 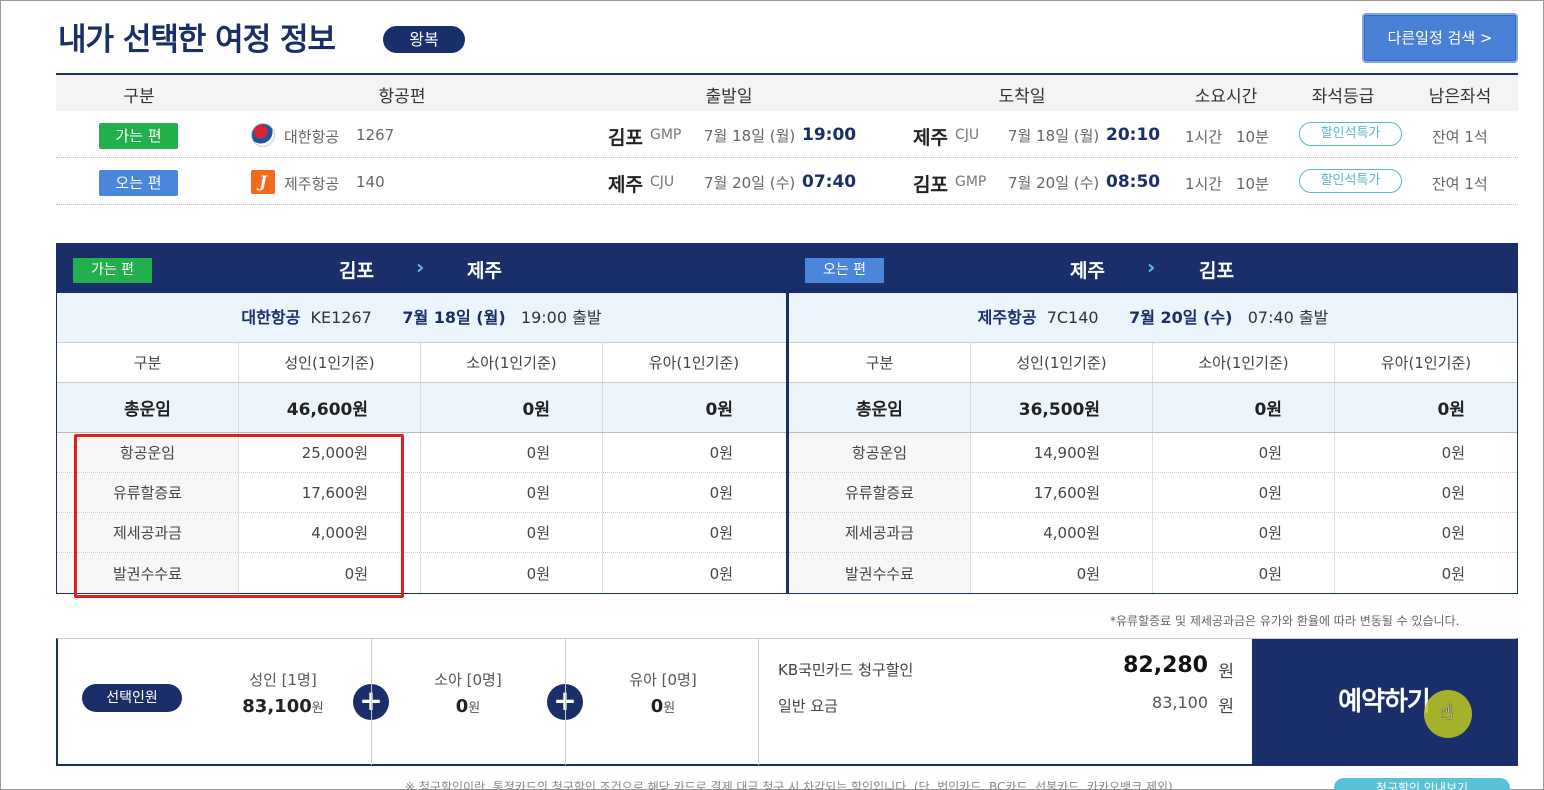 I want to click on duration-minutes: 10분, so click(x=1252, y=184).